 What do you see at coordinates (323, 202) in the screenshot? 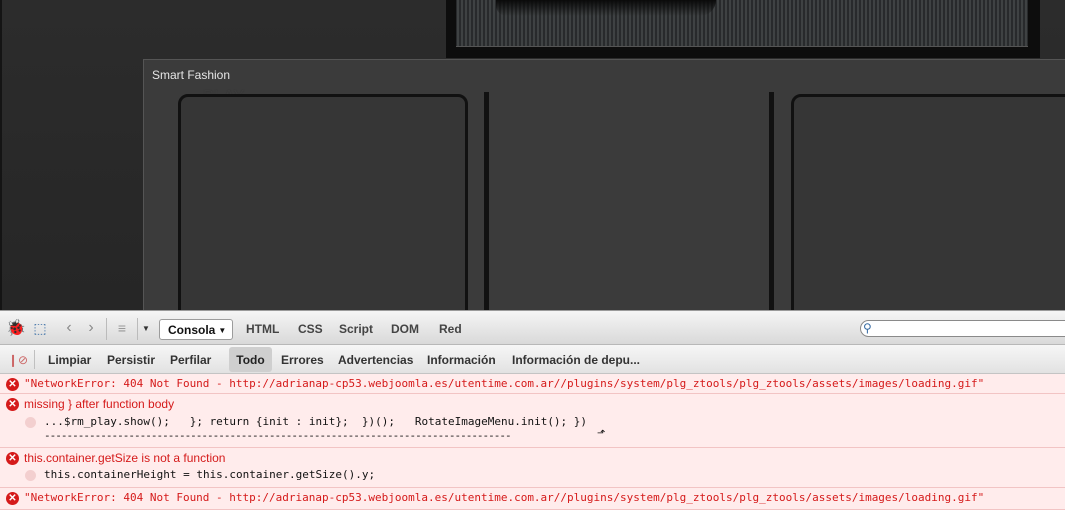
I see `menu-panel-left` at bounding box center [323, 202].